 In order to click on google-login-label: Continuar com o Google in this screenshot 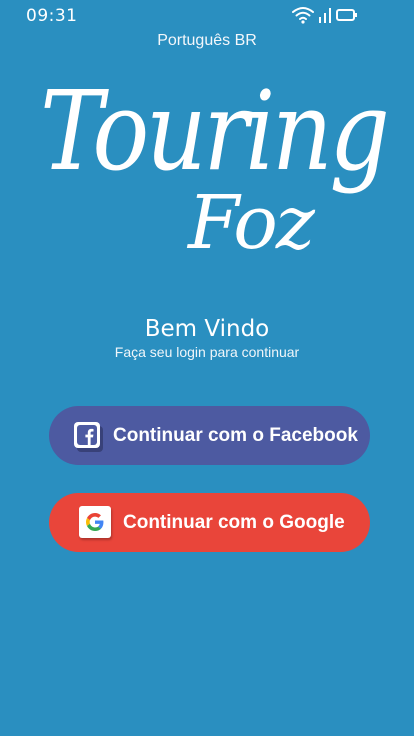, I will do `click(234, 522)`.